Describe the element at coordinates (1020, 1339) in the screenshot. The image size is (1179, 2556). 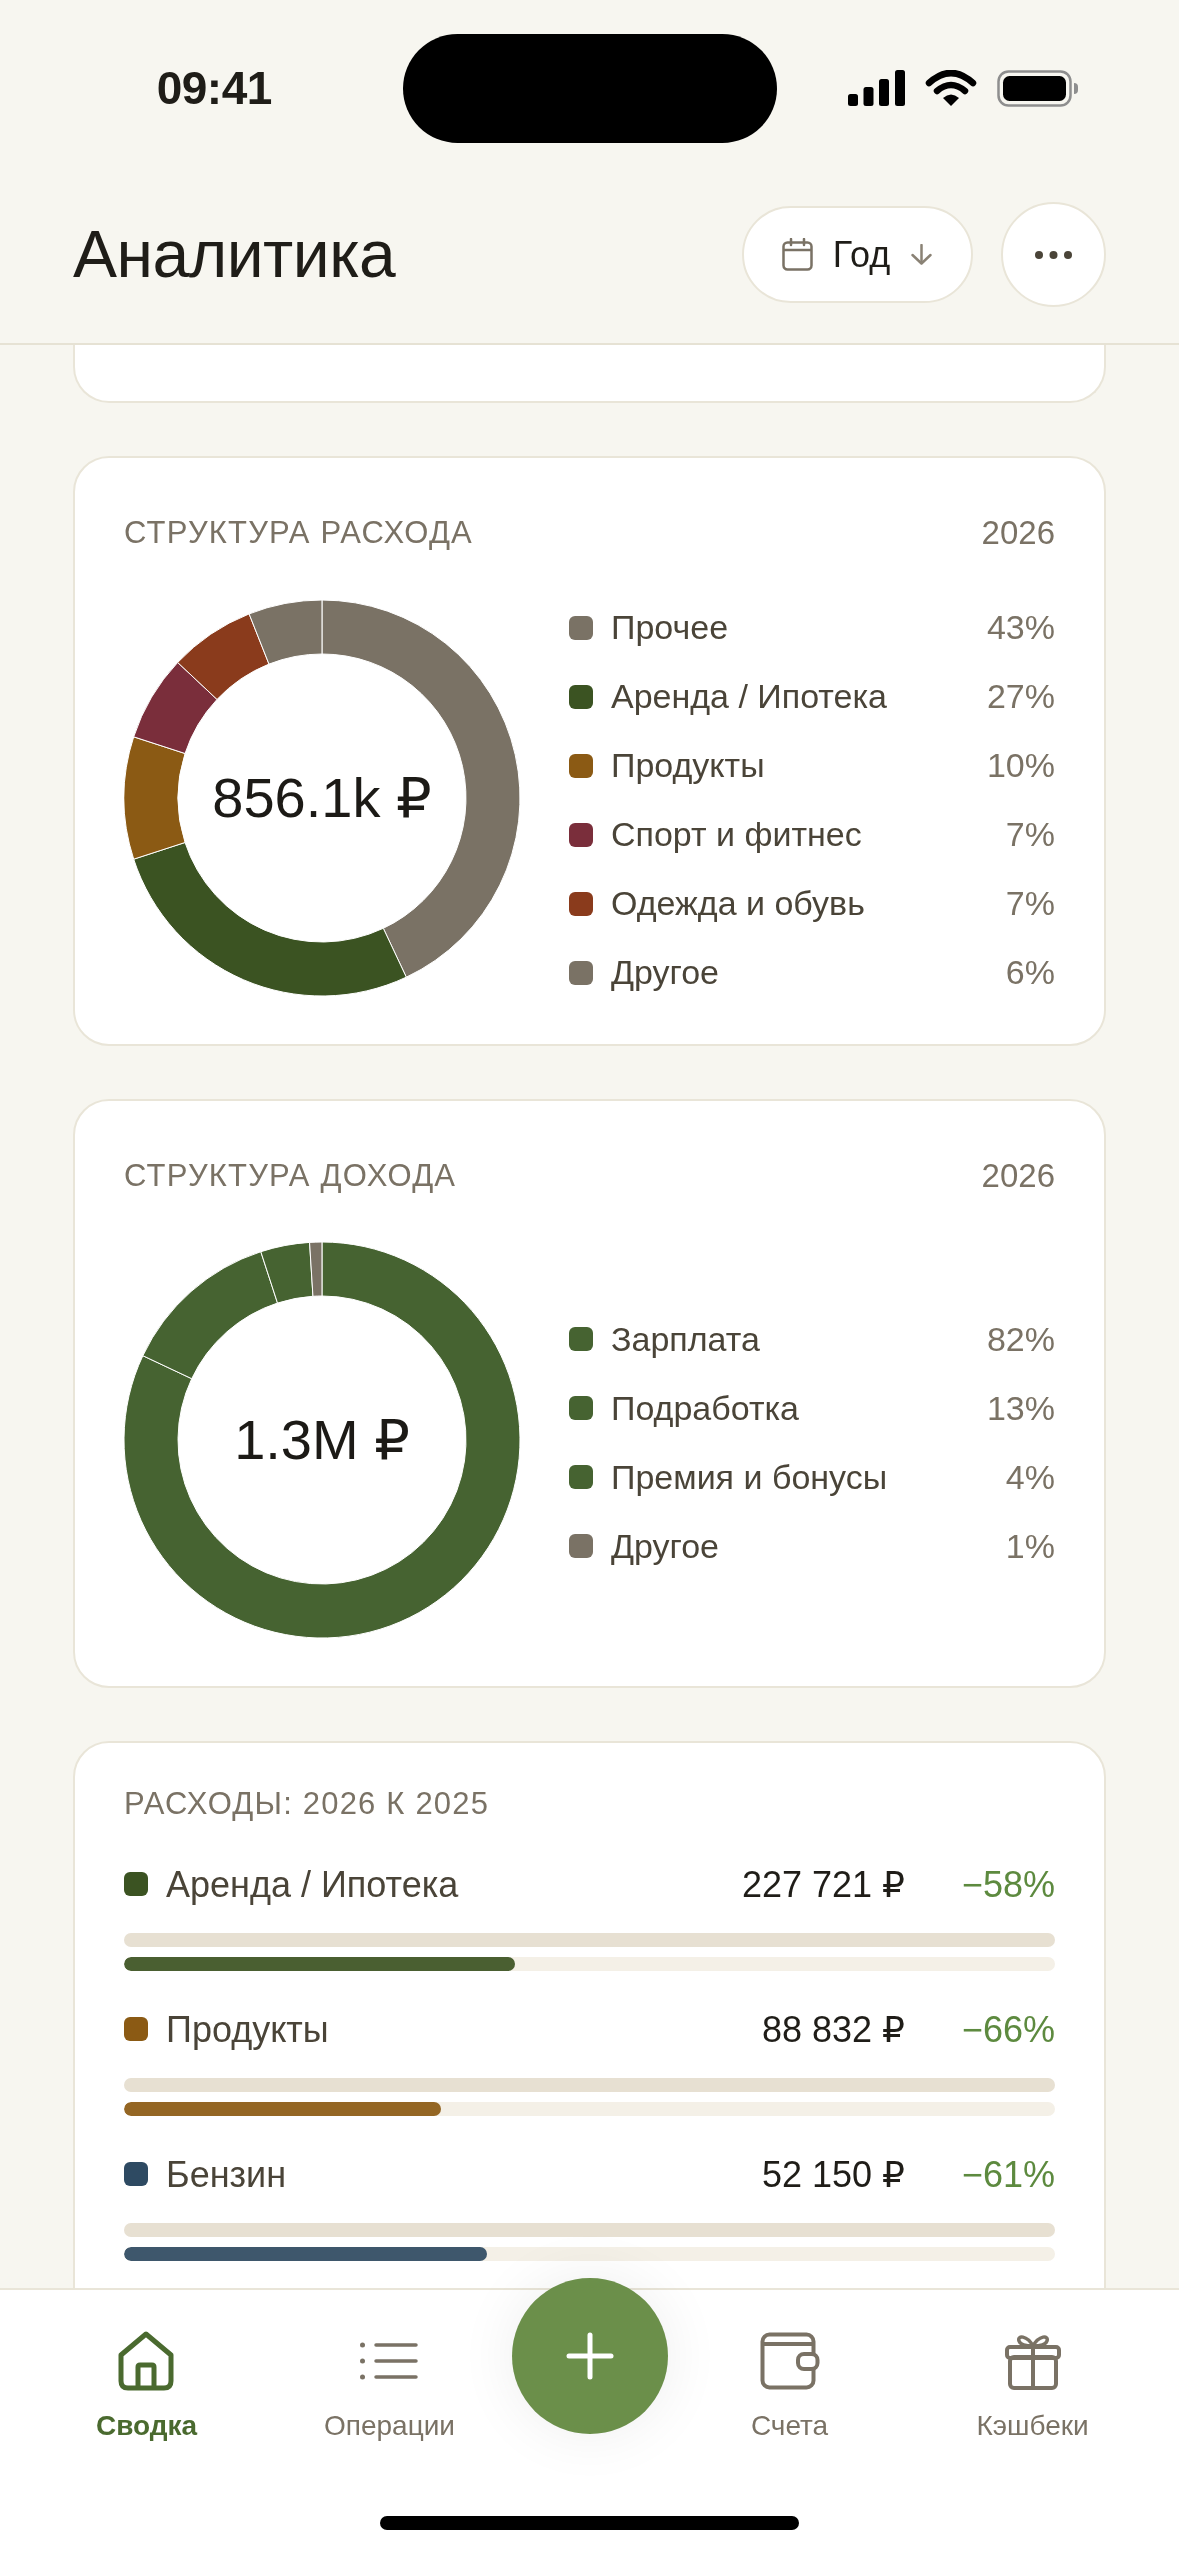
I see `legend-percent: 82%` at that location.